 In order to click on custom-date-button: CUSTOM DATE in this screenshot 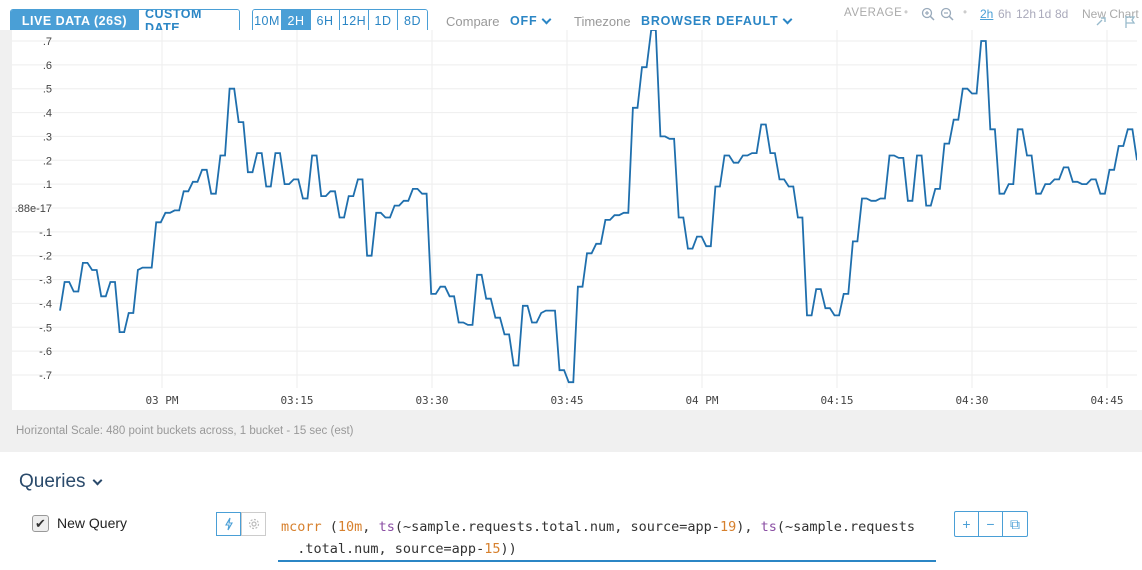, I will do `click(189, 21)`.